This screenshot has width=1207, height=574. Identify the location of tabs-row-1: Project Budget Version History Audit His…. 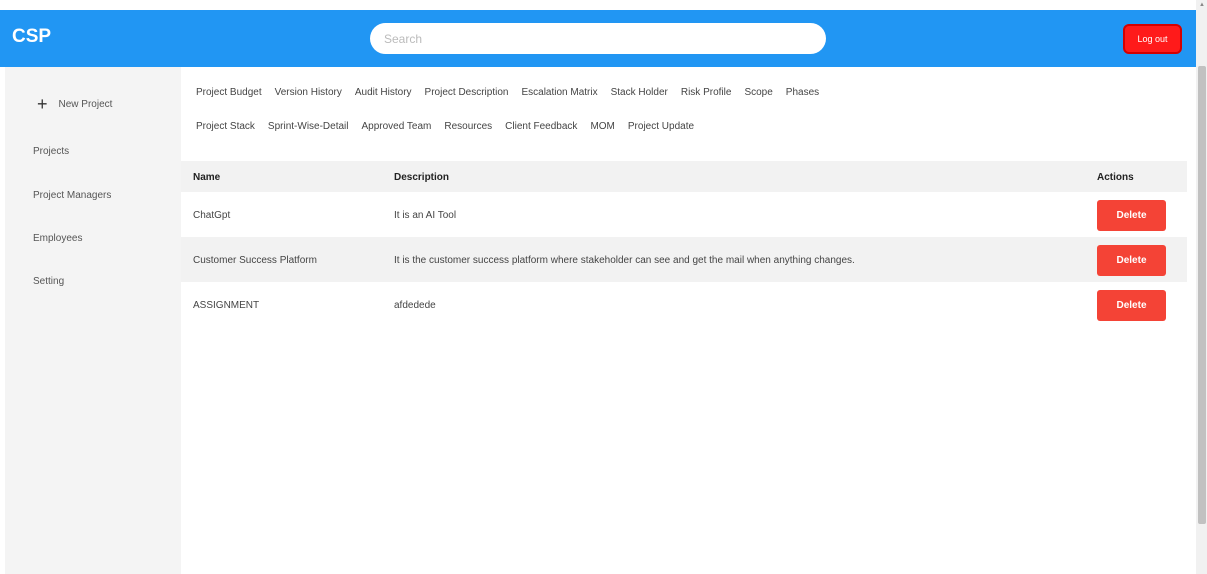
(507, 92).